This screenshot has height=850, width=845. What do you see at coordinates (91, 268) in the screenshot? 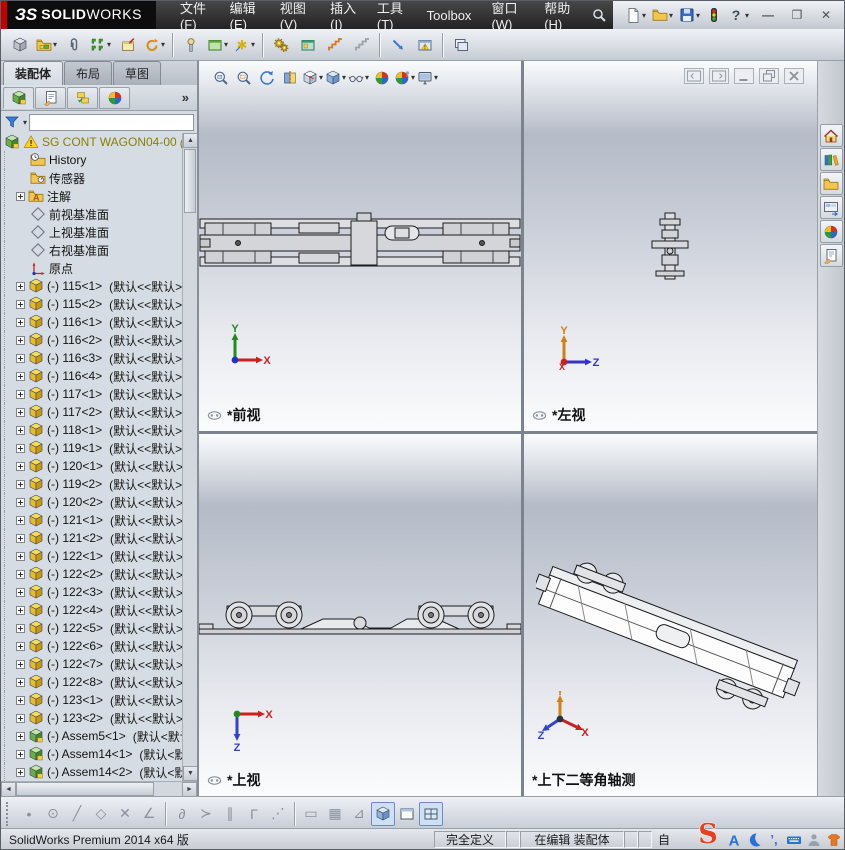
I see `tree-item: 原点` at bounding box center [91, 268].